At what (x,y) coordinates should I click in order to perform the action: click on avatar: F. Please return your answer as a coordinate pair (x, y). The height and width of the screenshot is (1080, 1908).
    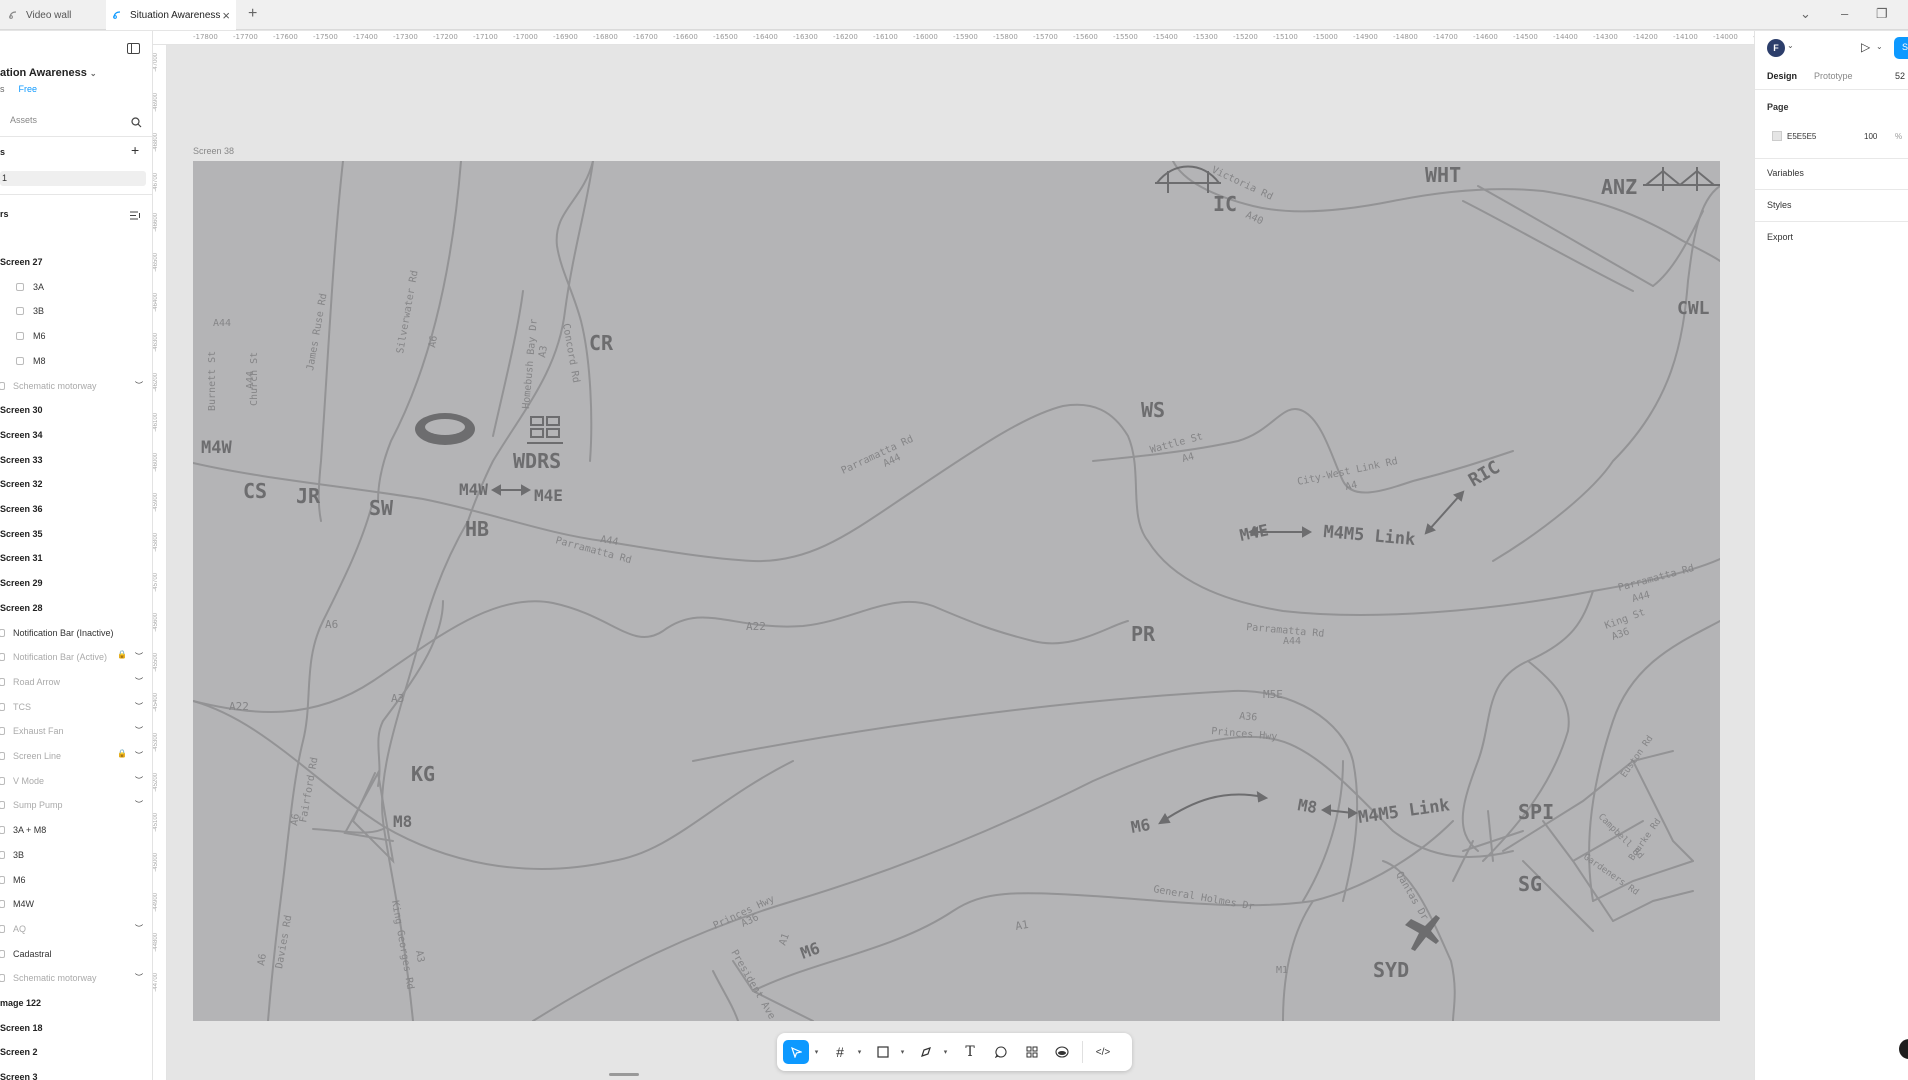
    Looking at the image, I should click on (1776, 48).